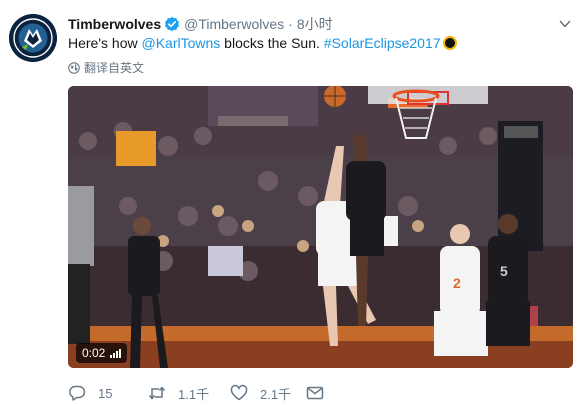  I want to click on more-options-button, so click(565, 24).